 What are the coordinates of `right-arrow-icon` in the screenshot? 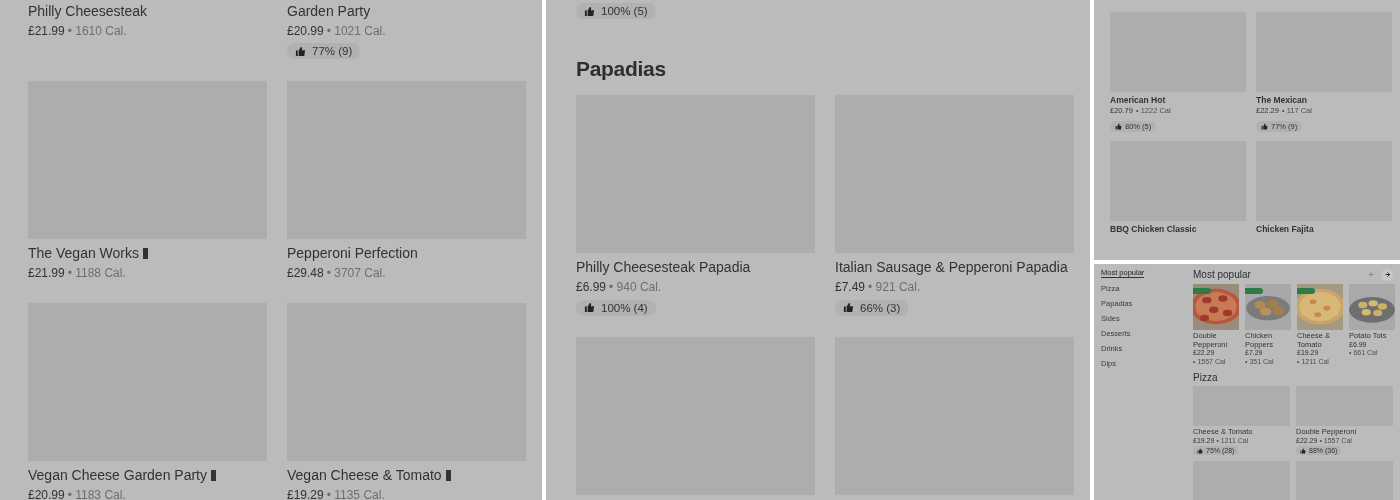 It's located at (1387, 274).